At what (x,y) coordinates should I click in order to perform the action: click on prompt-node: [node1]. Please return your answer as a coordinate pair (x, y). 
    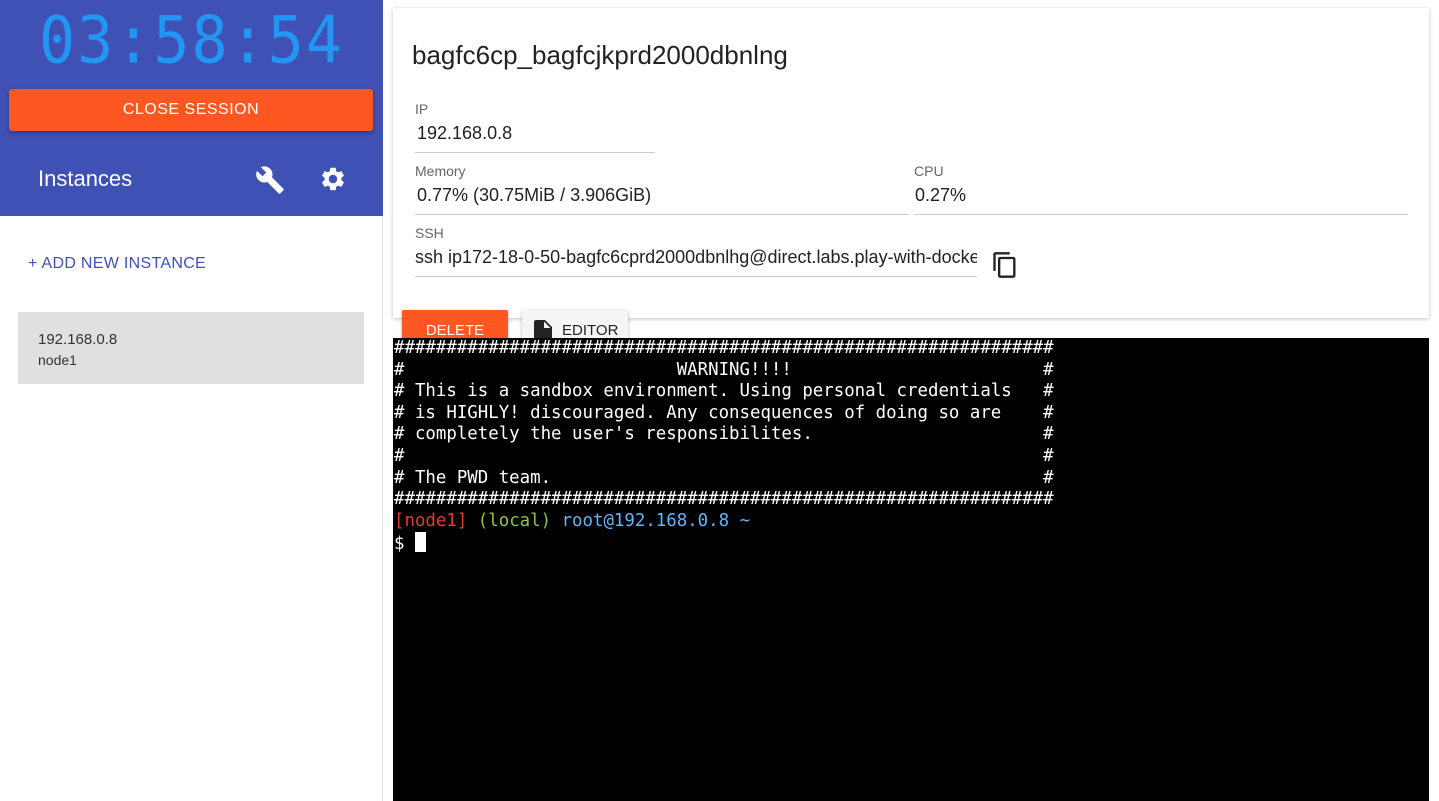
    Looking at the image, I should click on (431, 520).